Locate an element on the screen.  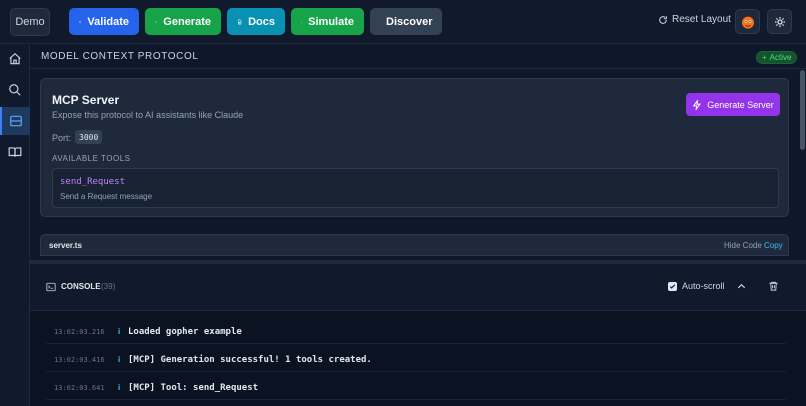
generate-server-label: Generate Server is located at coordinates (740, 104).